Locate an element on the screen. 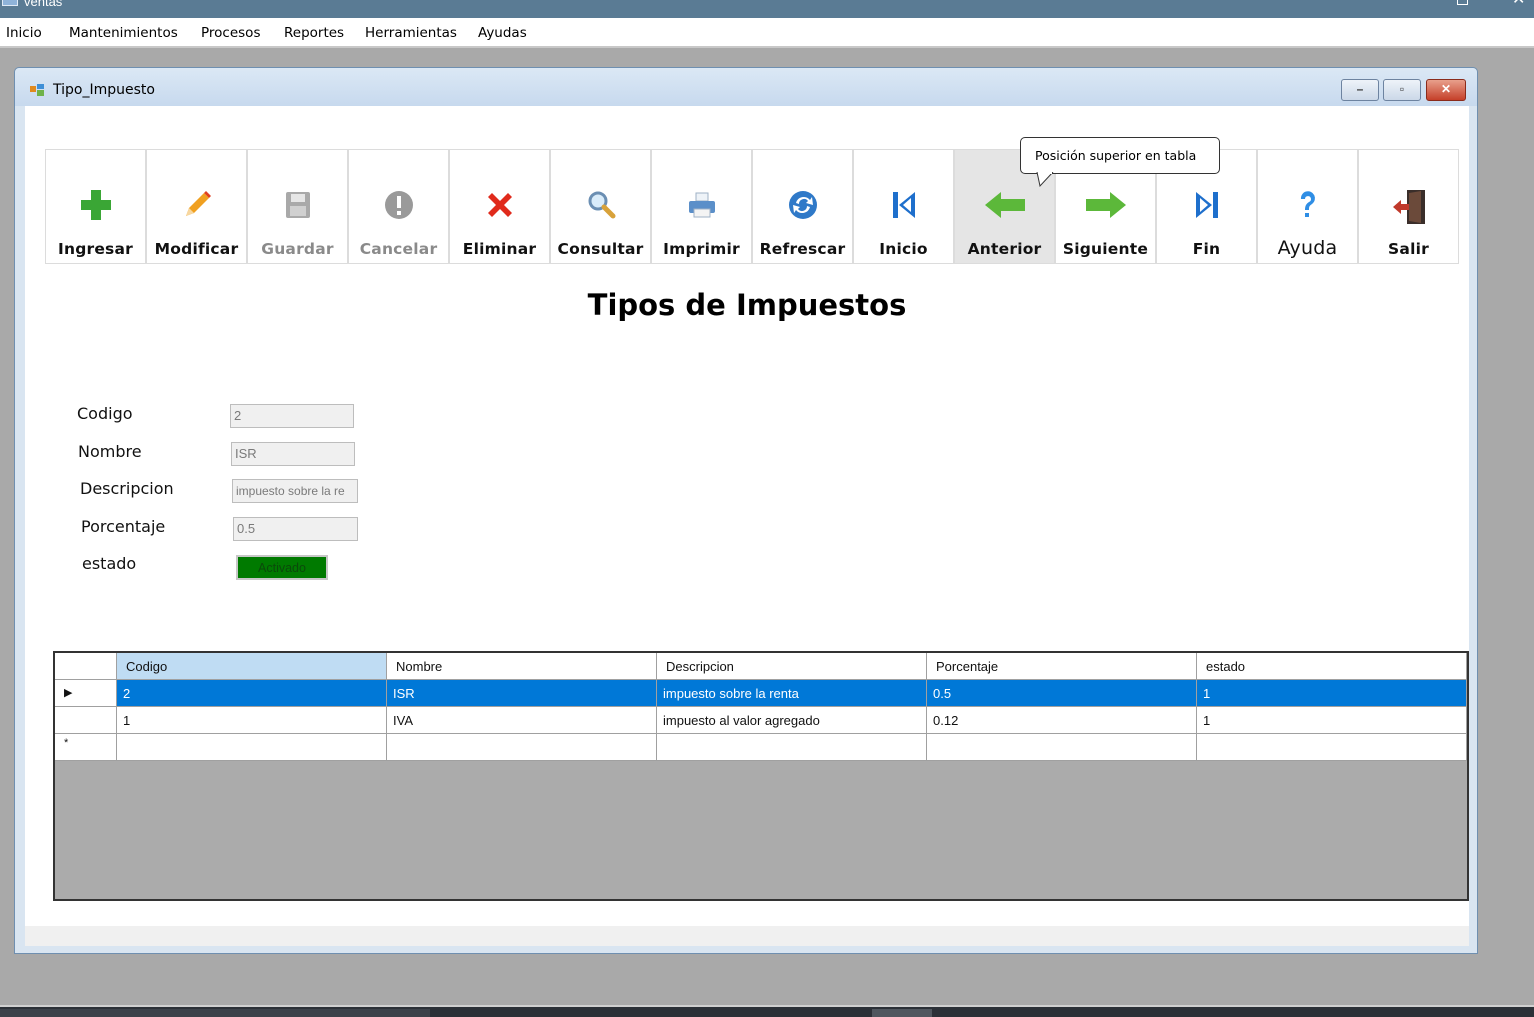 This screenshot has width=1534, height=1017. new-row-icon: * is located at coordinates (66, 743).